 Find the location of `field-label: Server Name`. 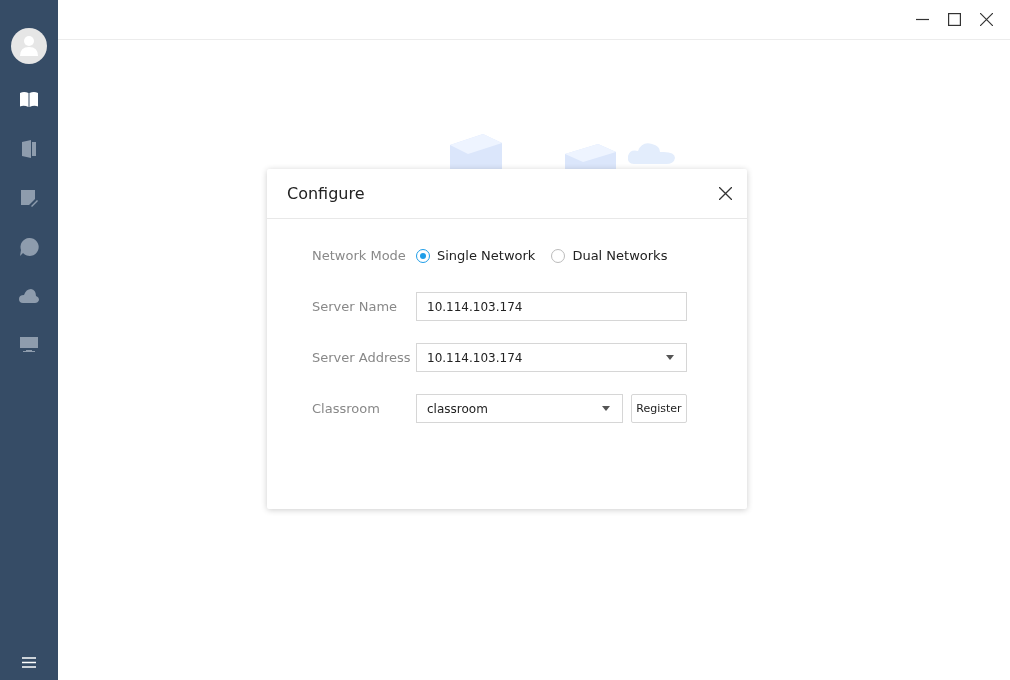

field-label: Server Name is located at coordinates (355, 306).